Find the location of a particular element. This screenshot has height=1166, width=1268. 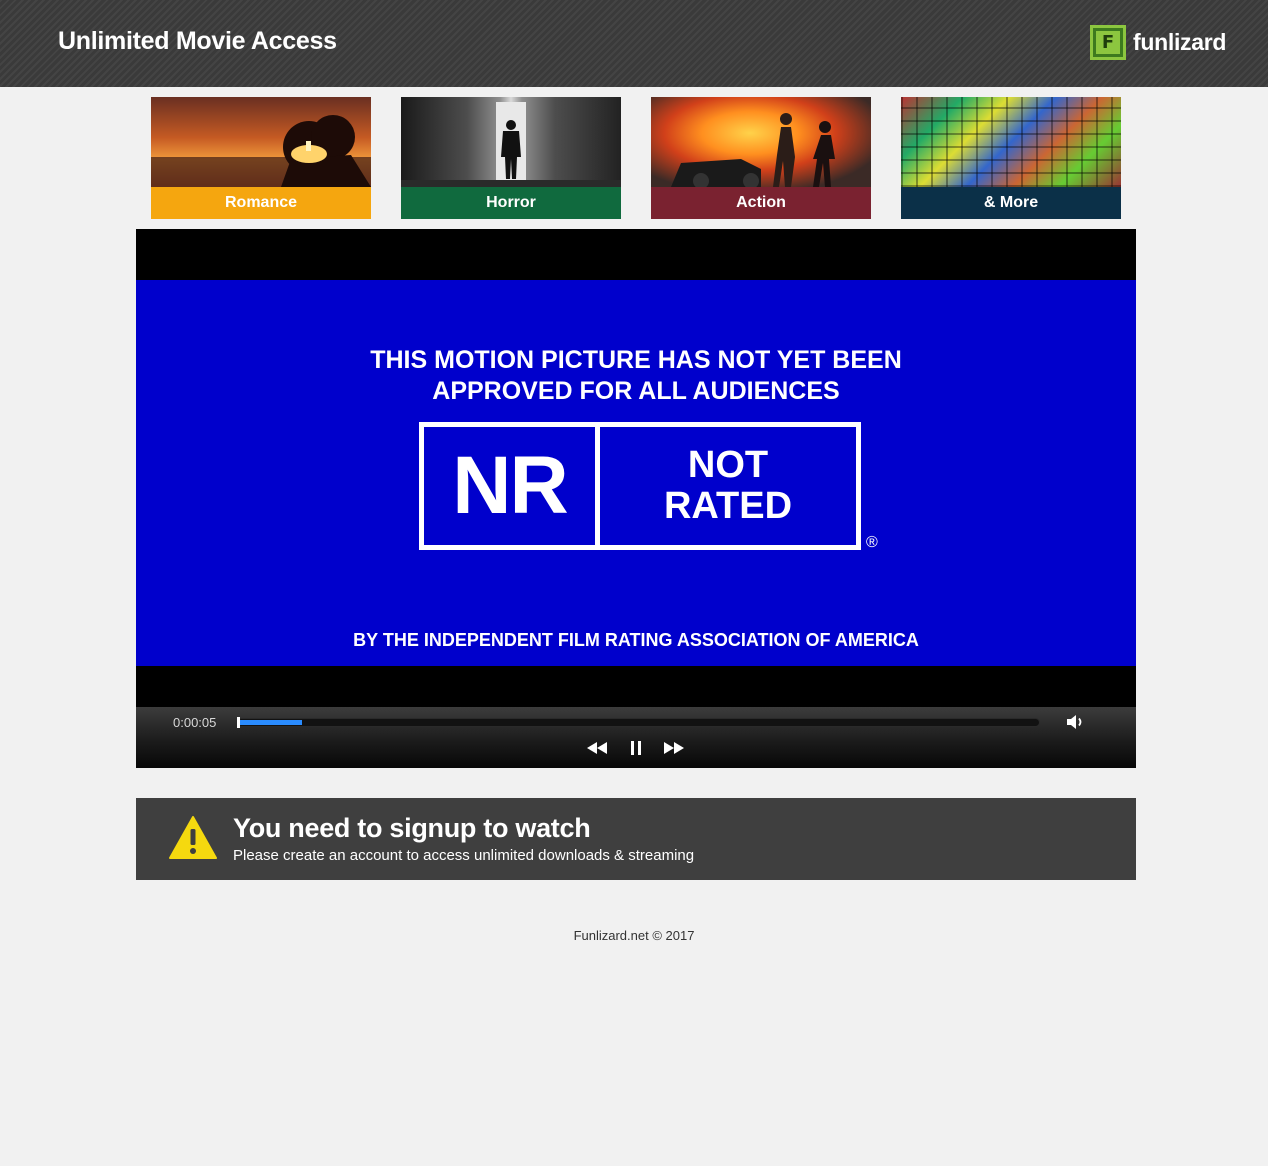

more-movies-collage-thumbnail is located at coordinates (1011, 142).